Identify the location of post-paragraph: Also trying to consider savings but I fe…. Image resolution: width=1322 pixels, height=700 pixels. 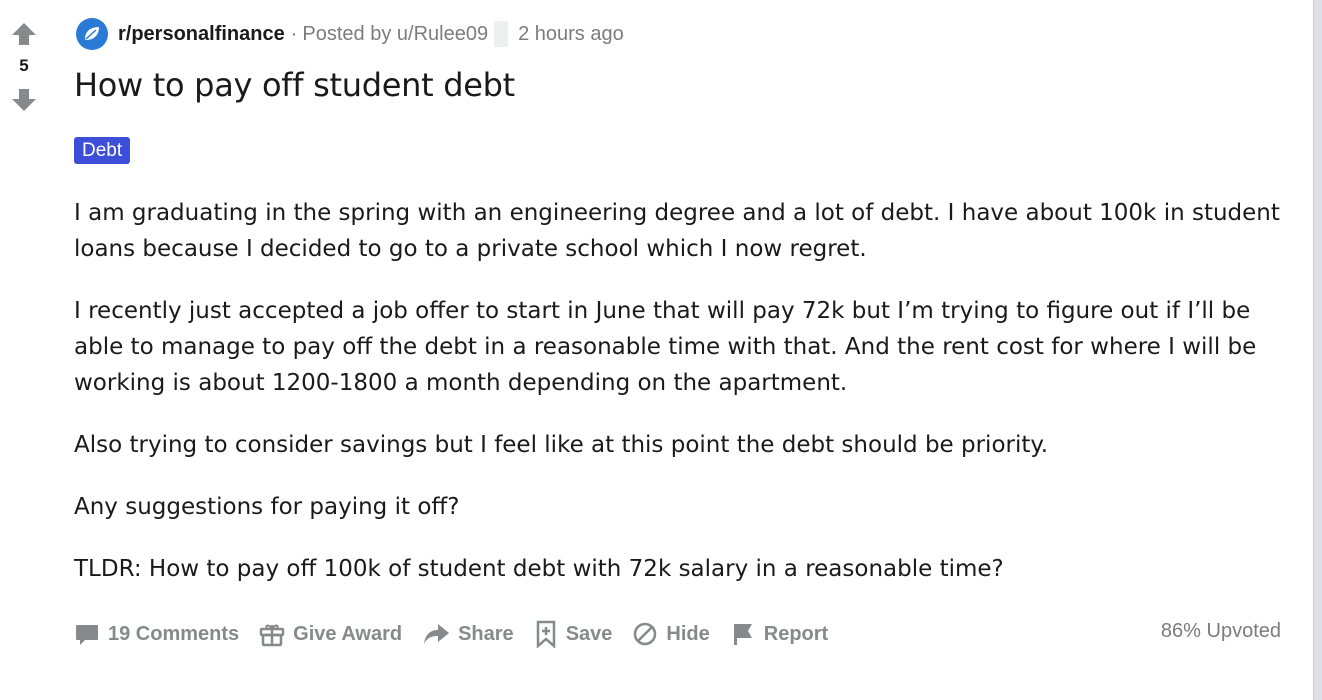
(561, 445).